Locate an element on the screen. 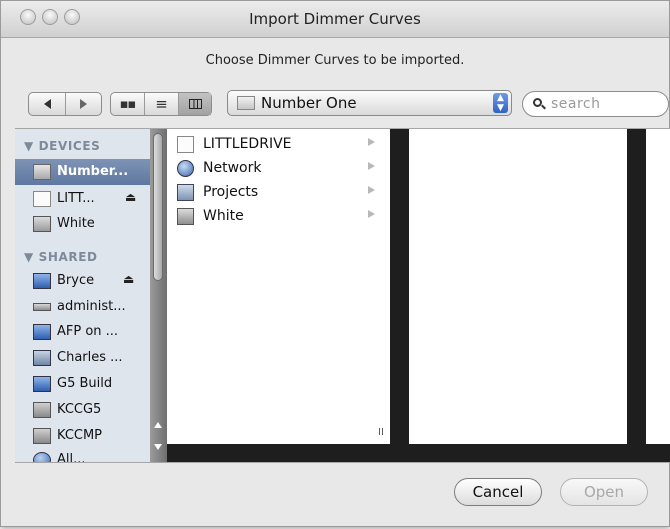 The height and width of the screenshot is (529, 670). nav-segment is located at coordinates (65, 104).